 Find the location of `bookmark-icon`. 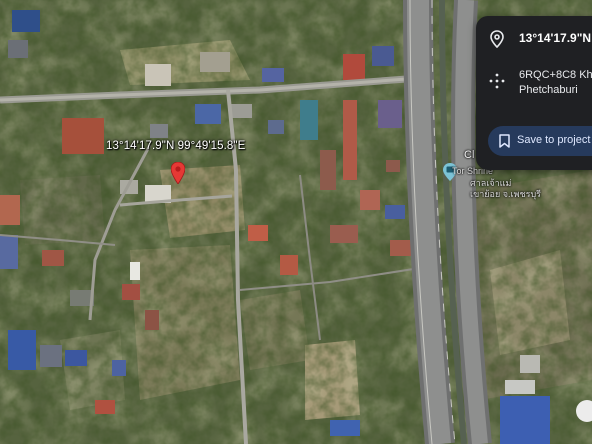

bookmark-icon is located at coordinates (504, 141).